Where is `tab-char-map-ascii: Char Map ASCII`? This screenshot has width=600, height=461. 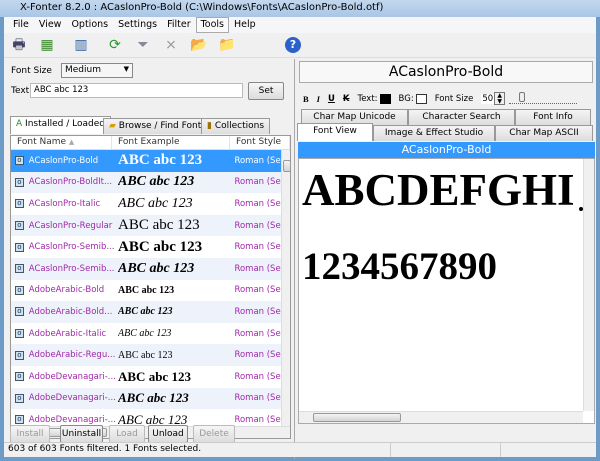 tab-char-map-ascii: Char Map ASCII is located at coordinates (544, 133).